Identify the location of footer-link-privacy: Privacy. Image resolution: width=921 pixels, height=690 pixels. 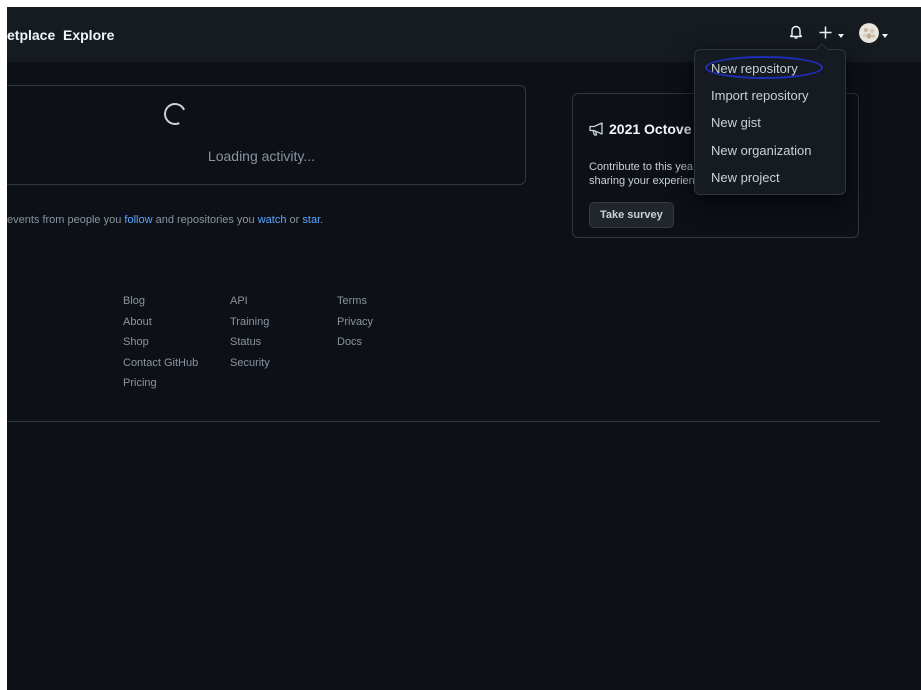
(355, 322).